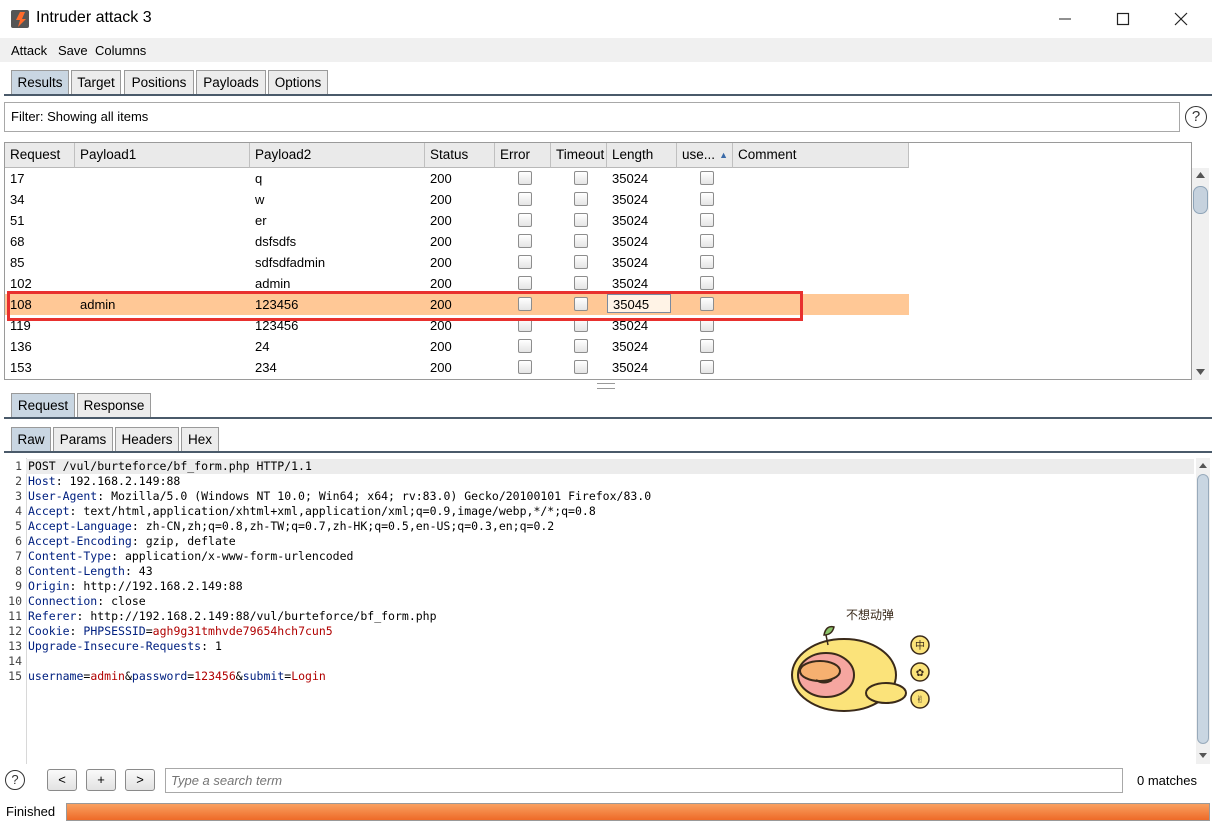 Image resolution: width=1212 pixels, height=826 pixels. I want to click on cell-request: 153, so click(21, 367).